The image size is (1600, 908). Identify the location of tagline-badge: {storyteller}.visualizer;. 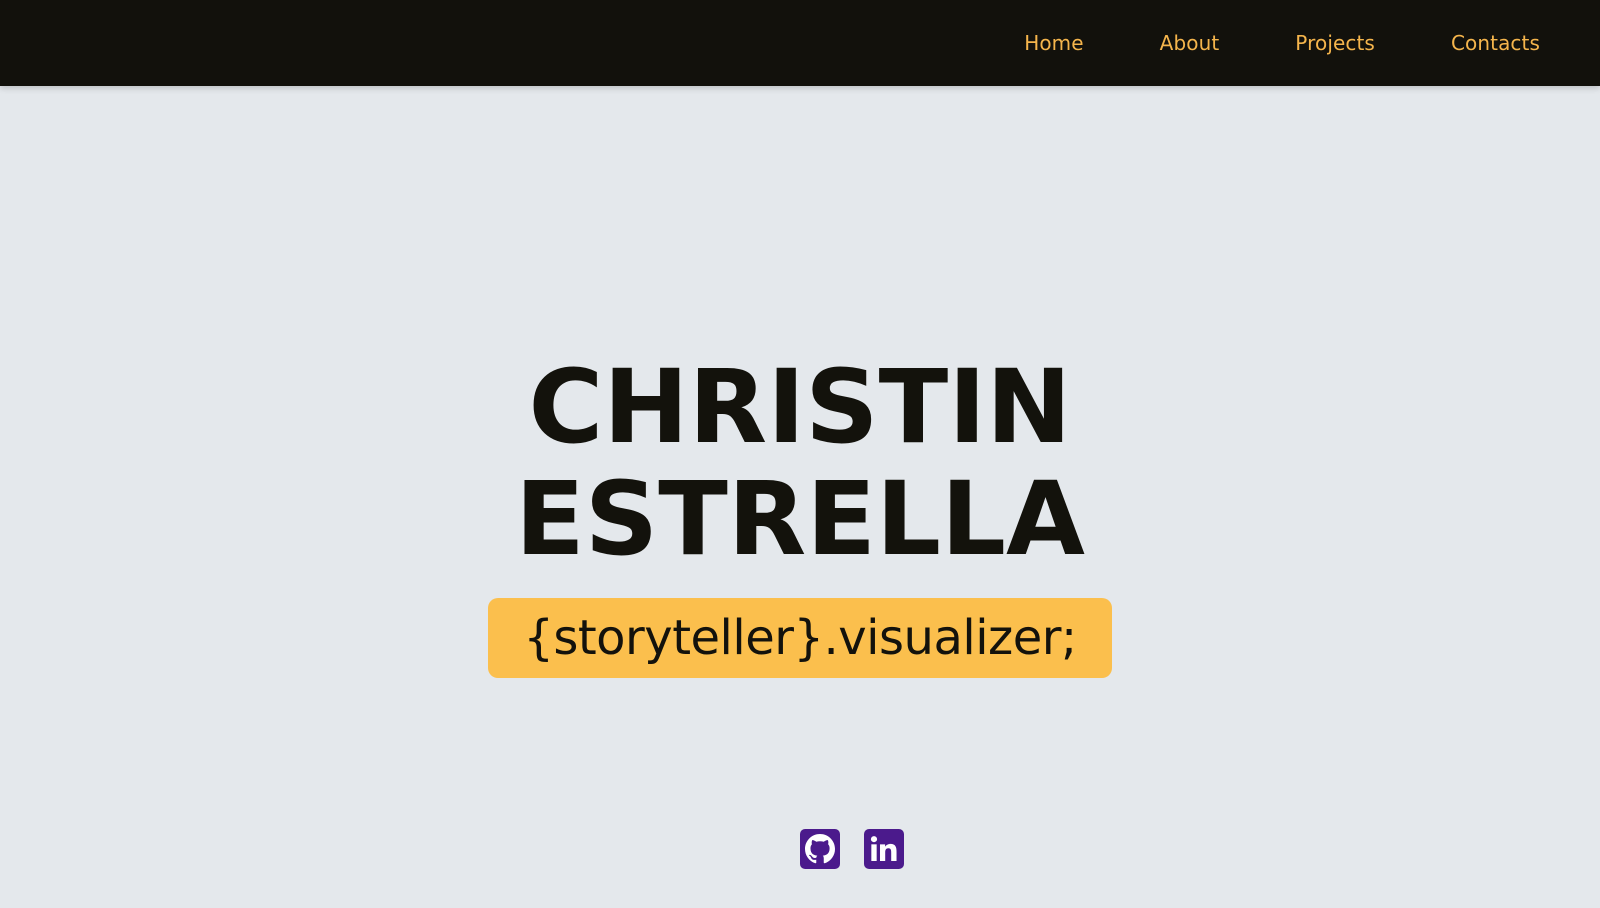
(800, 638).